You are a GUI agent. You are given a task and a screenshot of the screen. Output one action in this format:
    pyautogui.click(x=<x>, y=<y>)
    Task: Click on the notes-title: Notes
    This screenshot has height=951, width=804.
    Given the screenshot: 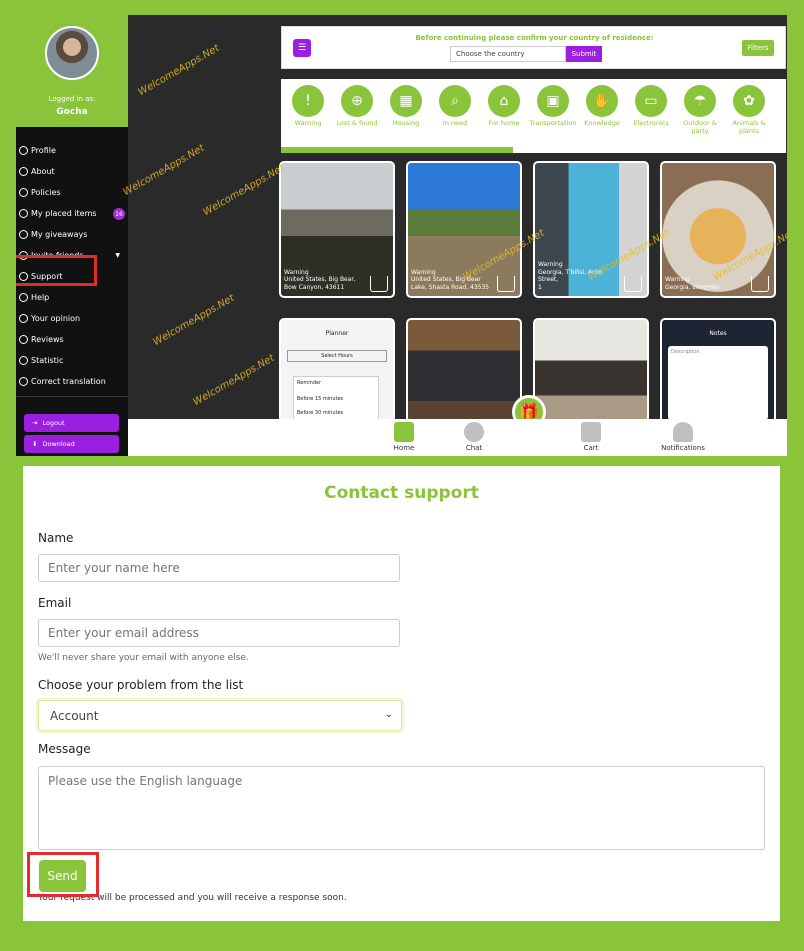 What is the action you would take?
    pyautogui.click(x=718, y=333)
    